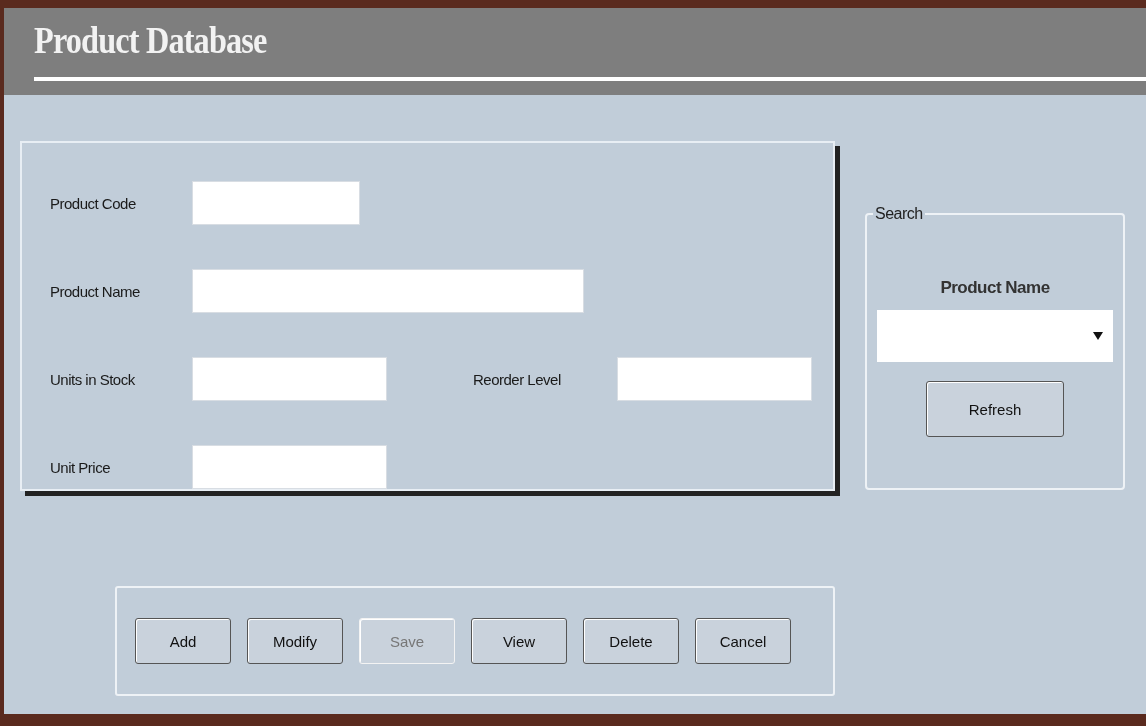 Image resolution: width=1146 pixels, height=726 pixels. Describe the element at coordinates (995, 409) in the screenshot. I see `refresh-button: Refresh` at that location.